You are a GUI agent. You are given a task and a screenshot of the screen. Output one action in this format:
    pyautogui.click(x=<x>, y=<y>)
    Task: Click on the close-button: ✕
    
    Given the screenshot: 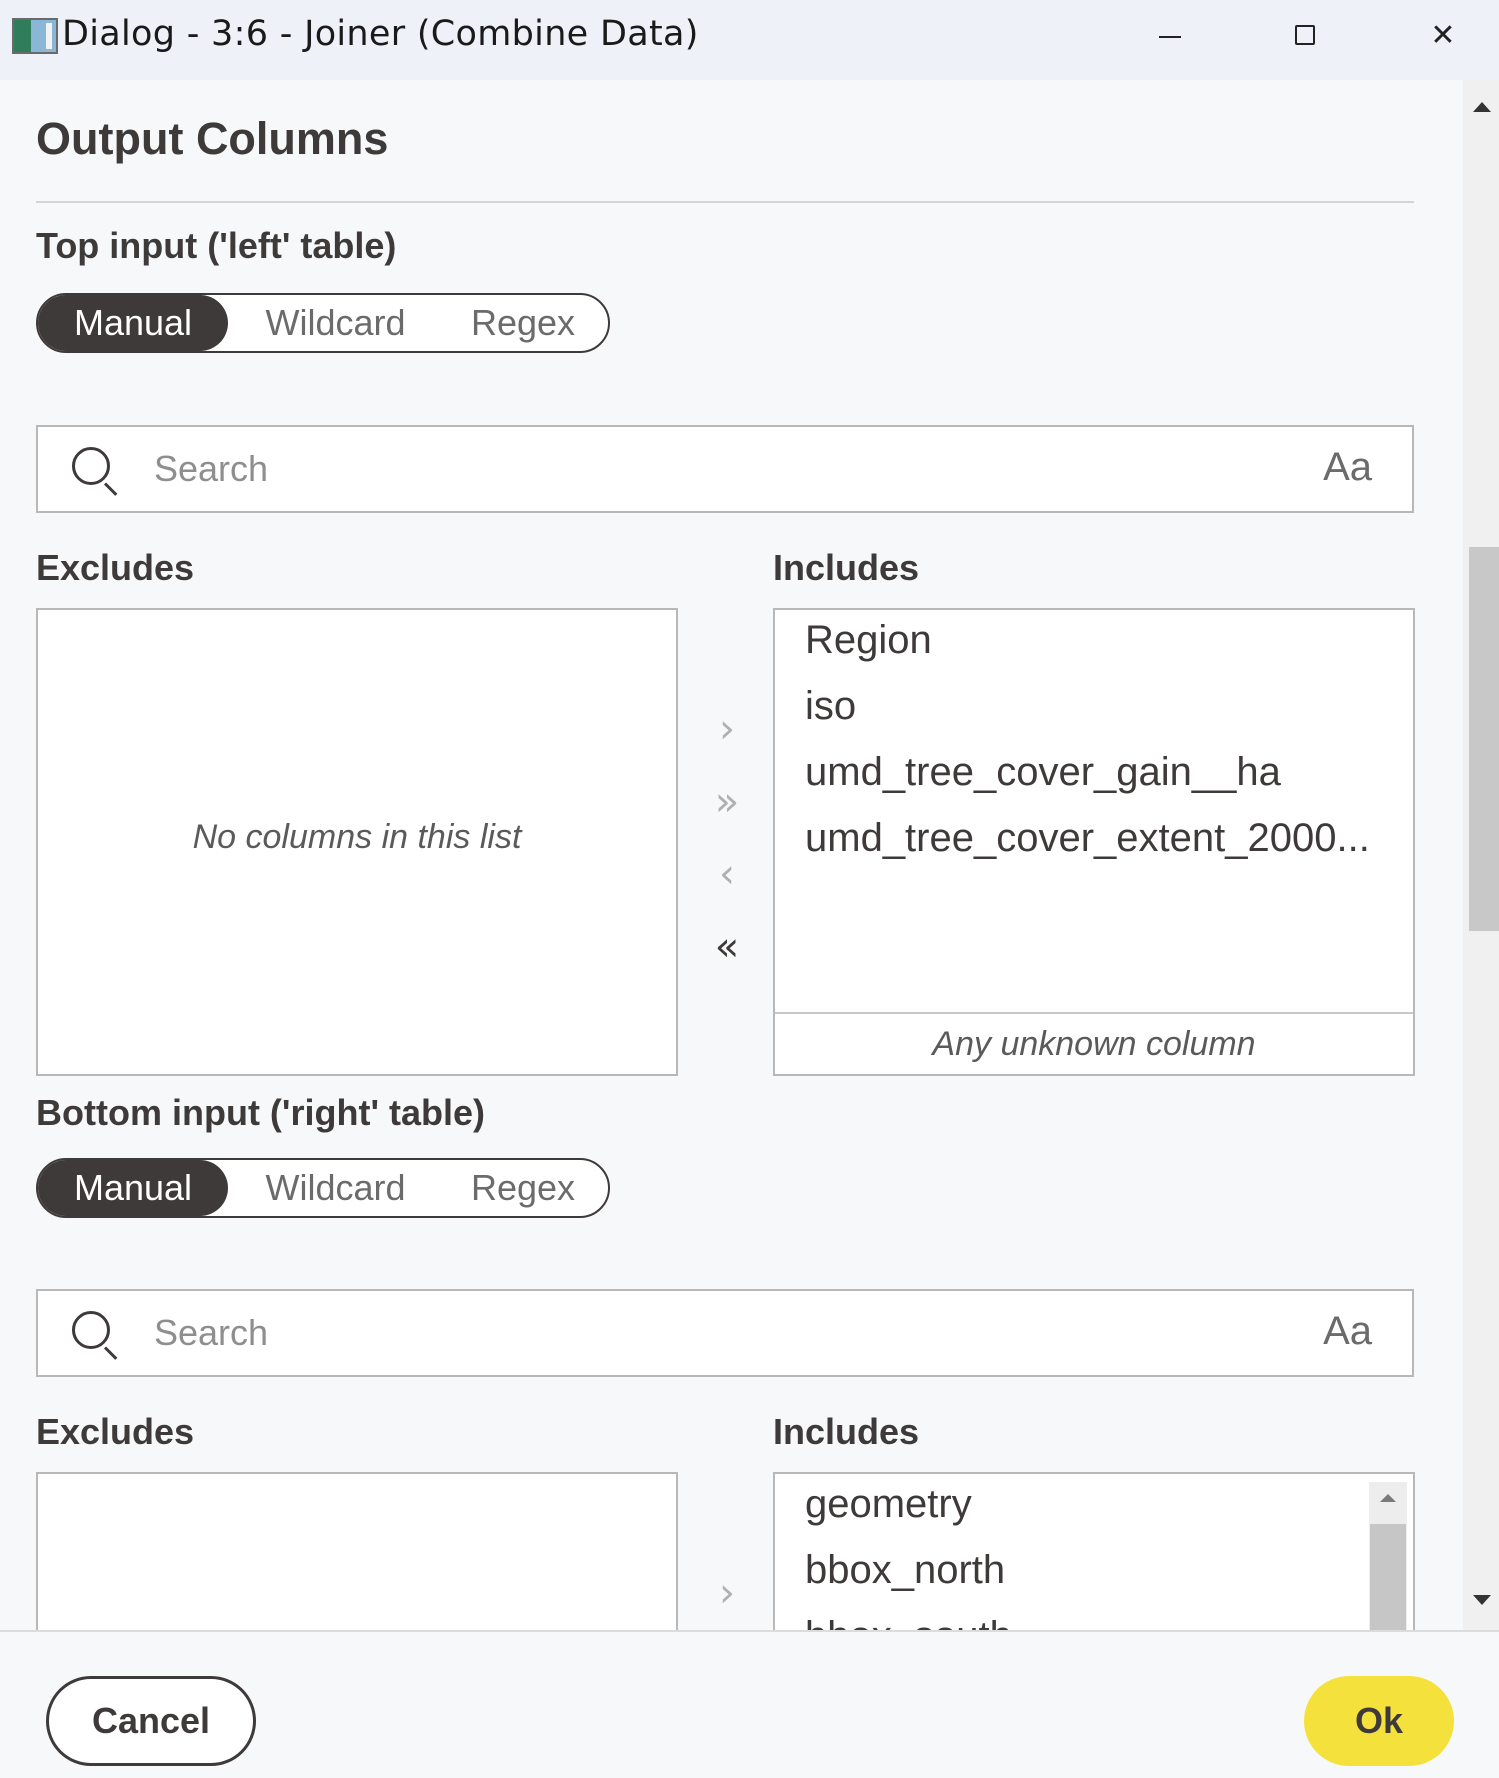 What is the action you would take?
    pyautogui.click(x=1443, y=35)
    